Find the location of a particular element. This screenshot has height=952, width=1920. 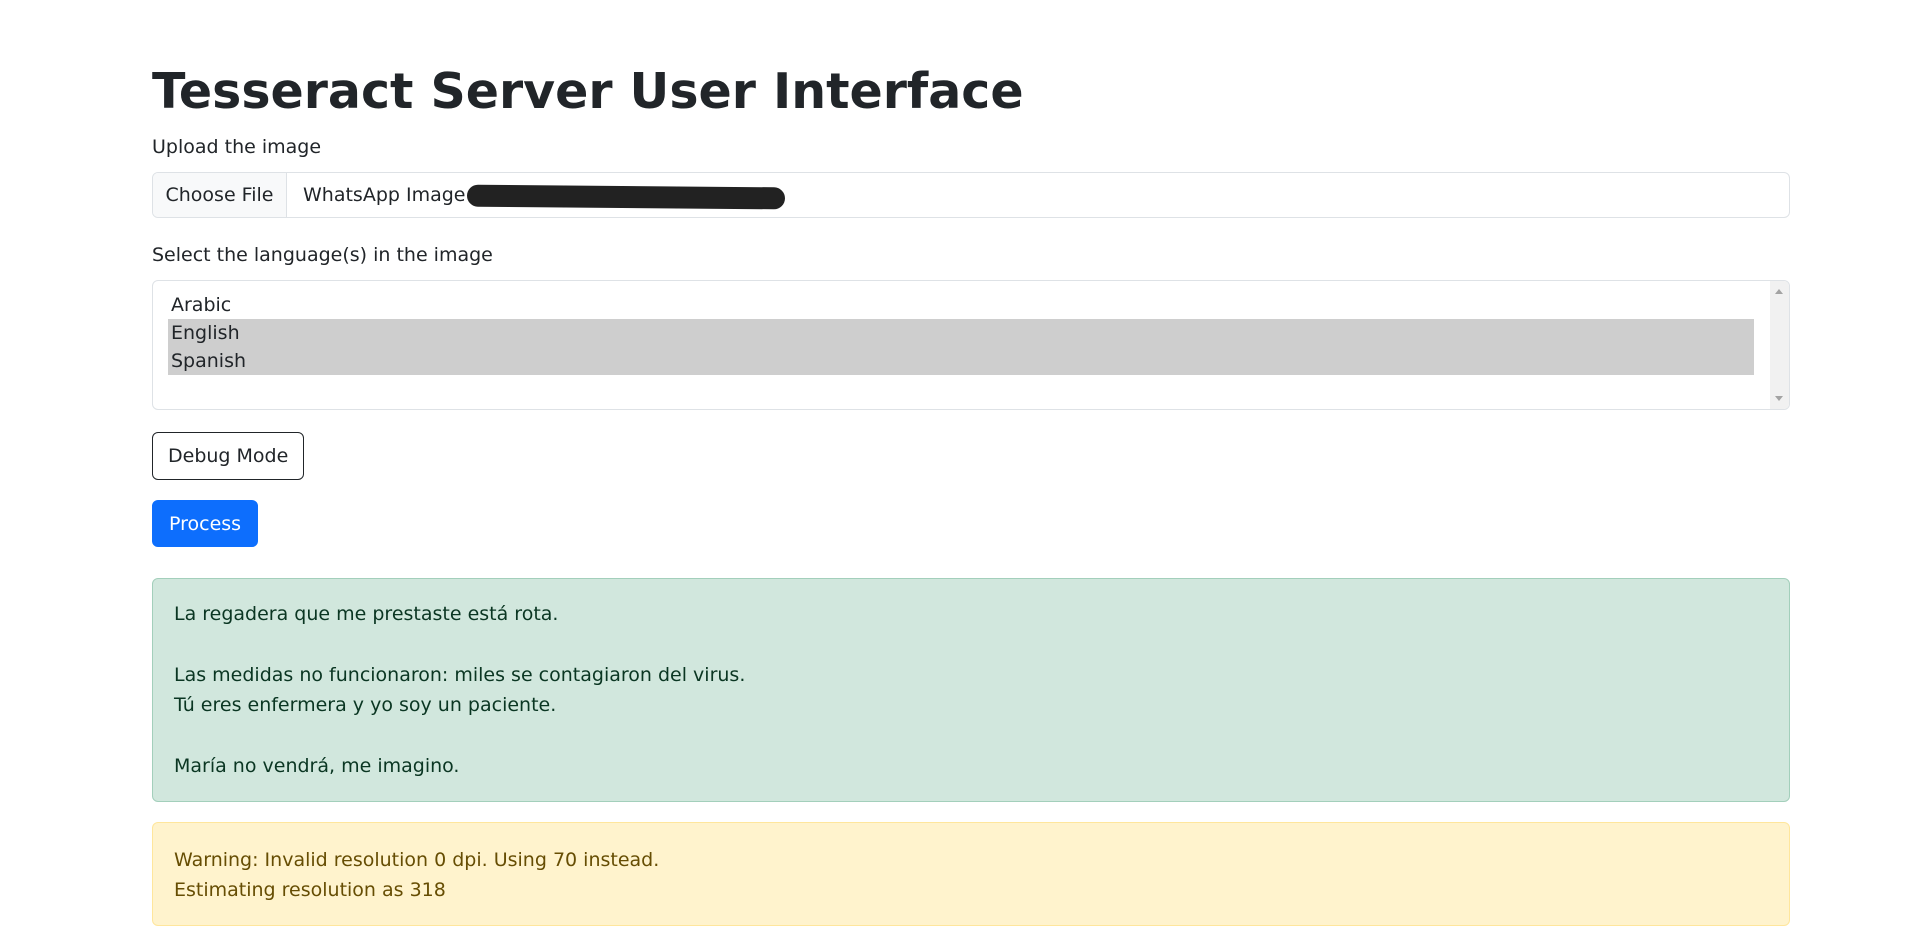

process-button: Process is located at coordinates (205, 523).